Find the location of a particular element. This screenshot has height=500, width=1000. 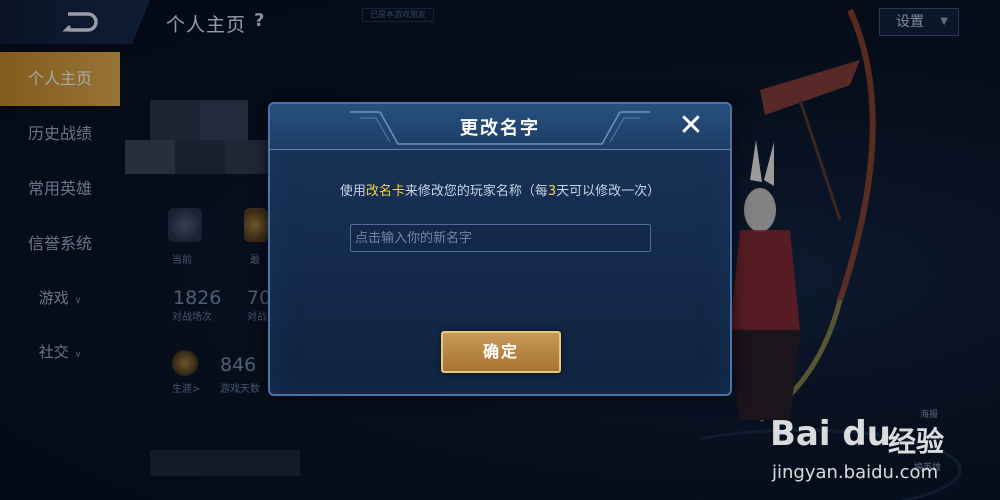

dialog-title: 更改名字 is located at coordinates (500, 128).